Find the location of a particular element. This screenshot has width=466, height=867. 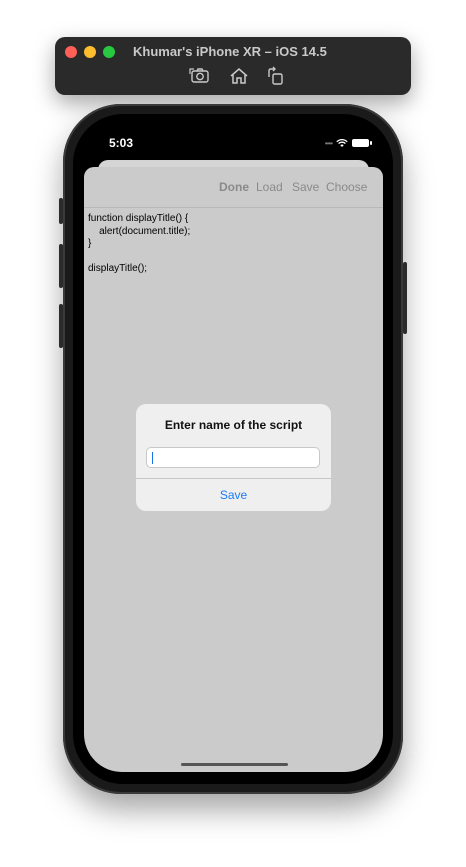

script-name-input is located at coordinates (233, 457).